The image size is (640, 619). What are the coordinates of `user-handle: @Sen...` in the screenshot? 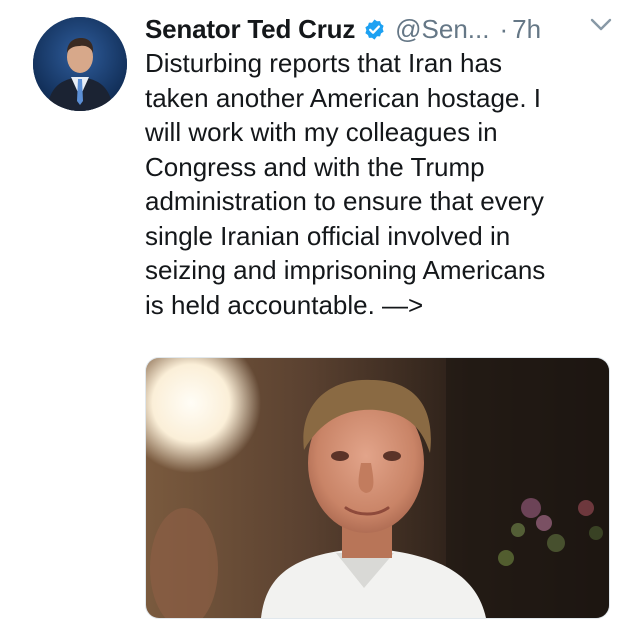 It's located at (442, 29).